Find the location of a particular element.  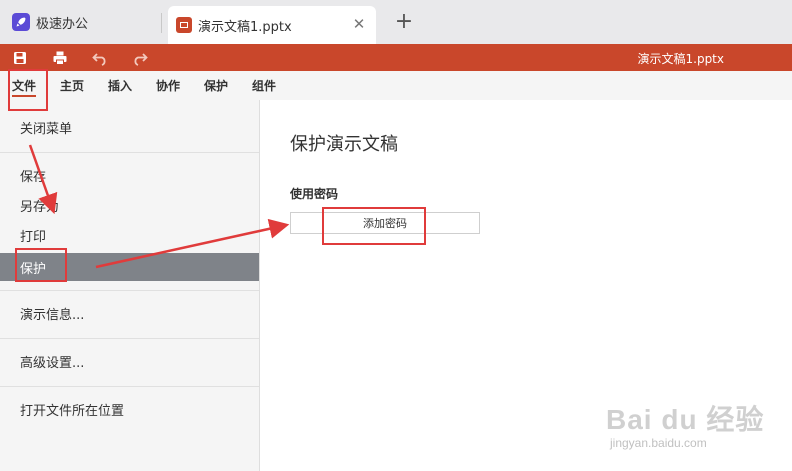

page-title: 保护演示文稿 is located at coordinates (344, 144).